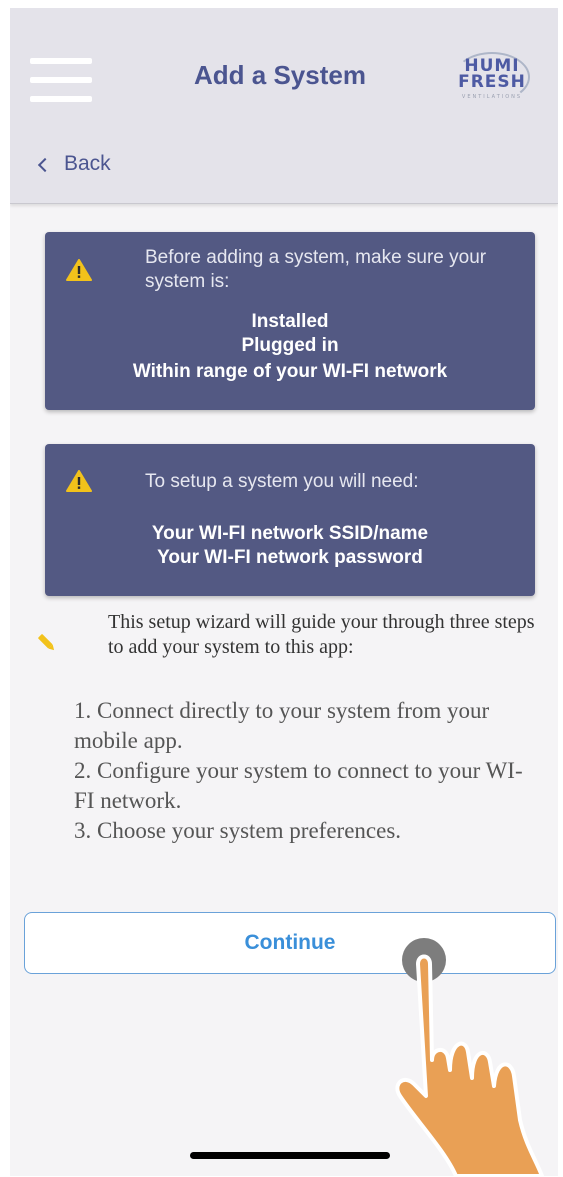  Describe the element at coordinates (492, 82) in the screenshot. I see `logo-line-2: FRESH` at that location.